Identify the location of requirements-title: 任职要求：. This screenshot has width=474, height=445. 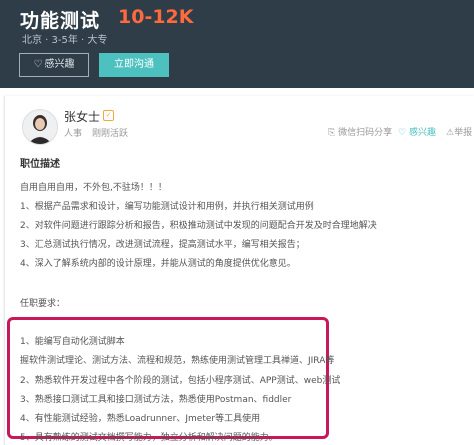
(43, 304).